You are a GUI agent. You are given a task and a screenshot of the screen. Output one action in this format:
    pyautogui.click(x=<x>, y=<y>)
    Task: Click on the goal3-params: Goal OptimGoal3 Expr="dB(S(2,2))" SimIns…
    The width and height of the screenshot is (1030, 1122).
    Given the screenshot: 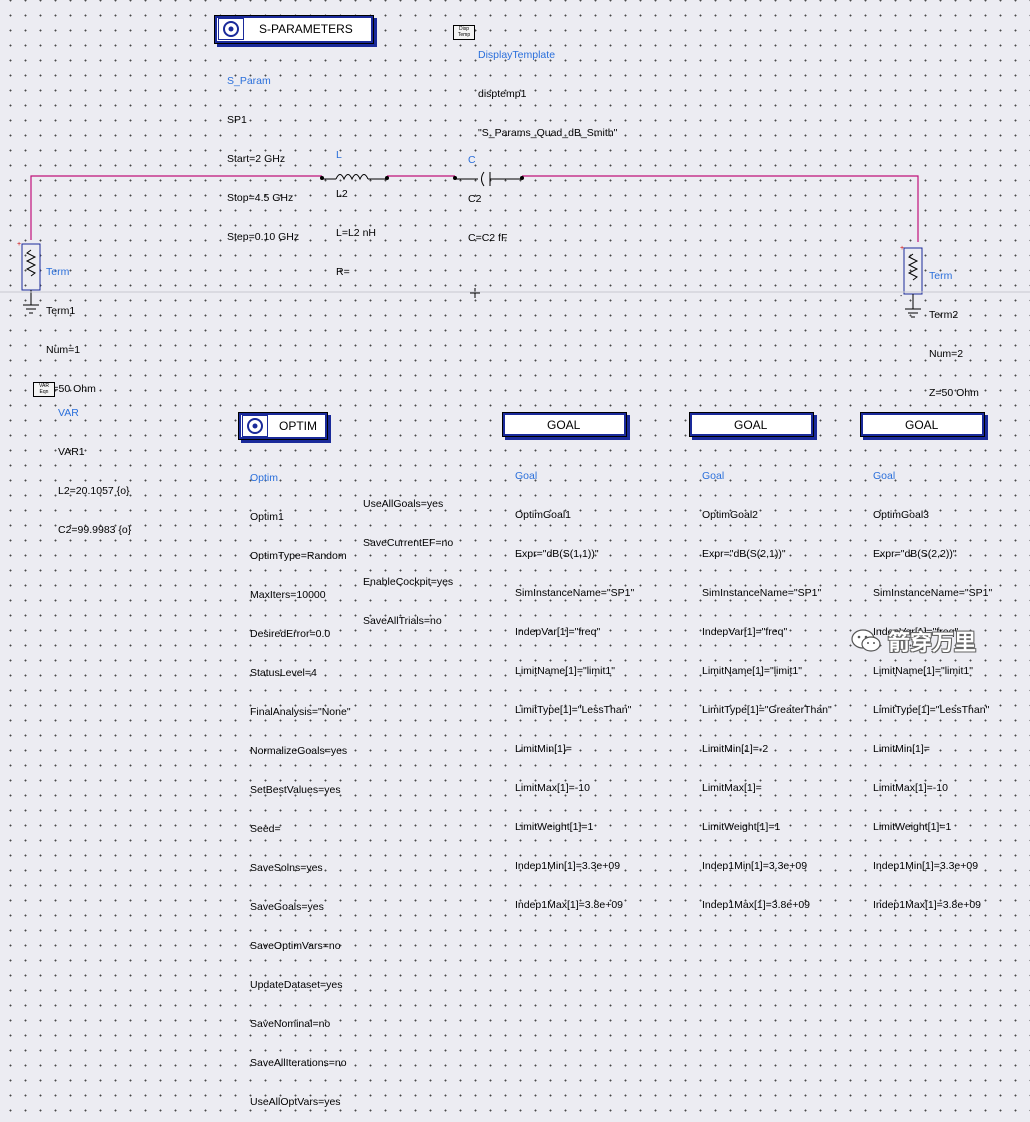 What is the action you would take?
    pyautogui.click(x=932, y=684)
    